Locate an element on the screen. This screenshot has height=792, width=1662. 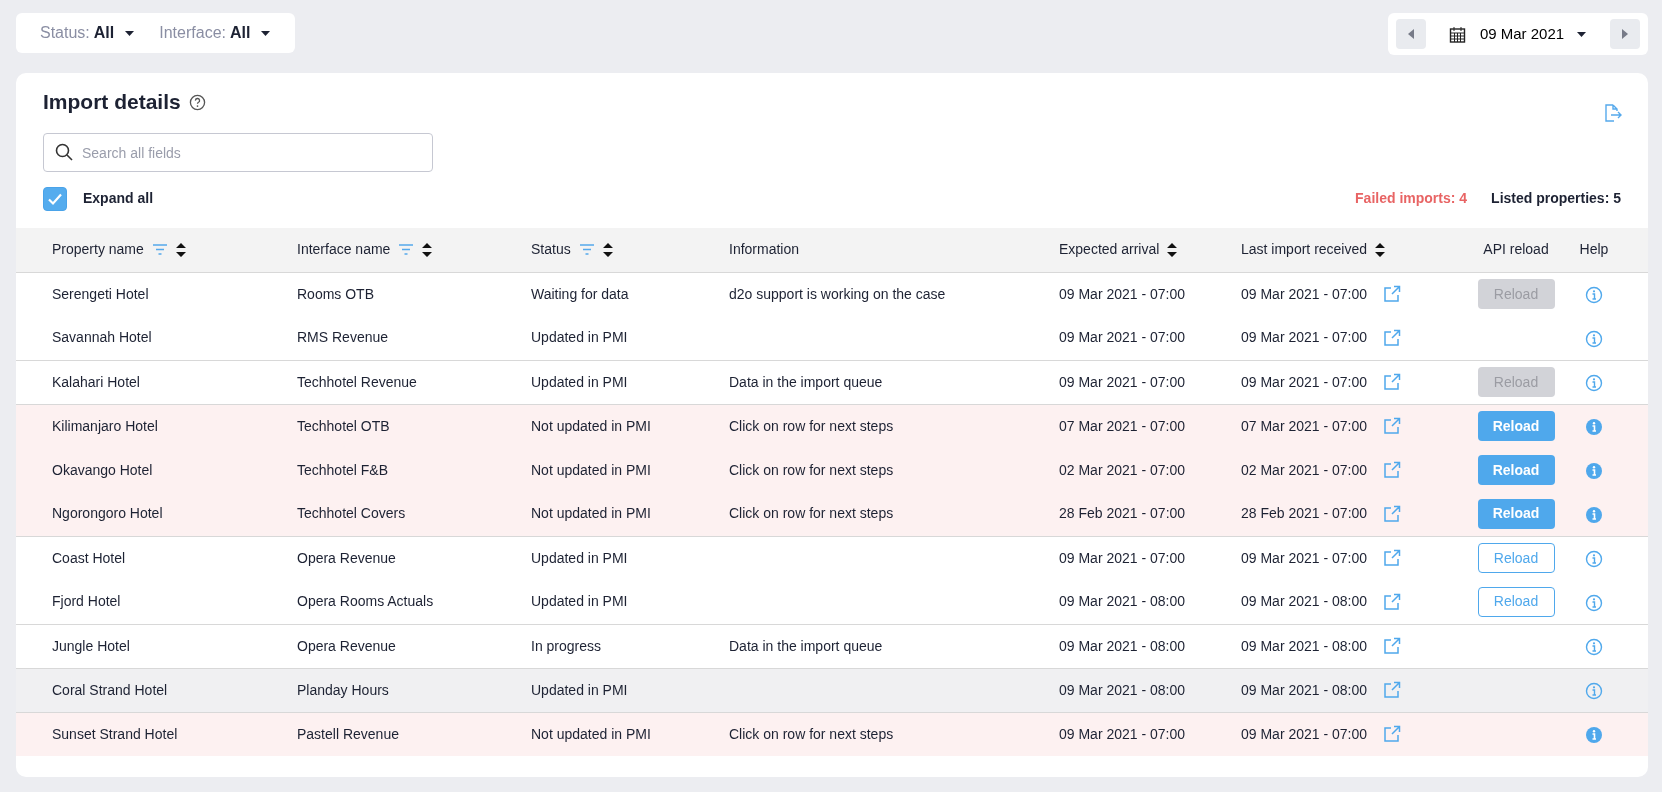
table-cell: Planday Hours is located at coordinates (343, 689).